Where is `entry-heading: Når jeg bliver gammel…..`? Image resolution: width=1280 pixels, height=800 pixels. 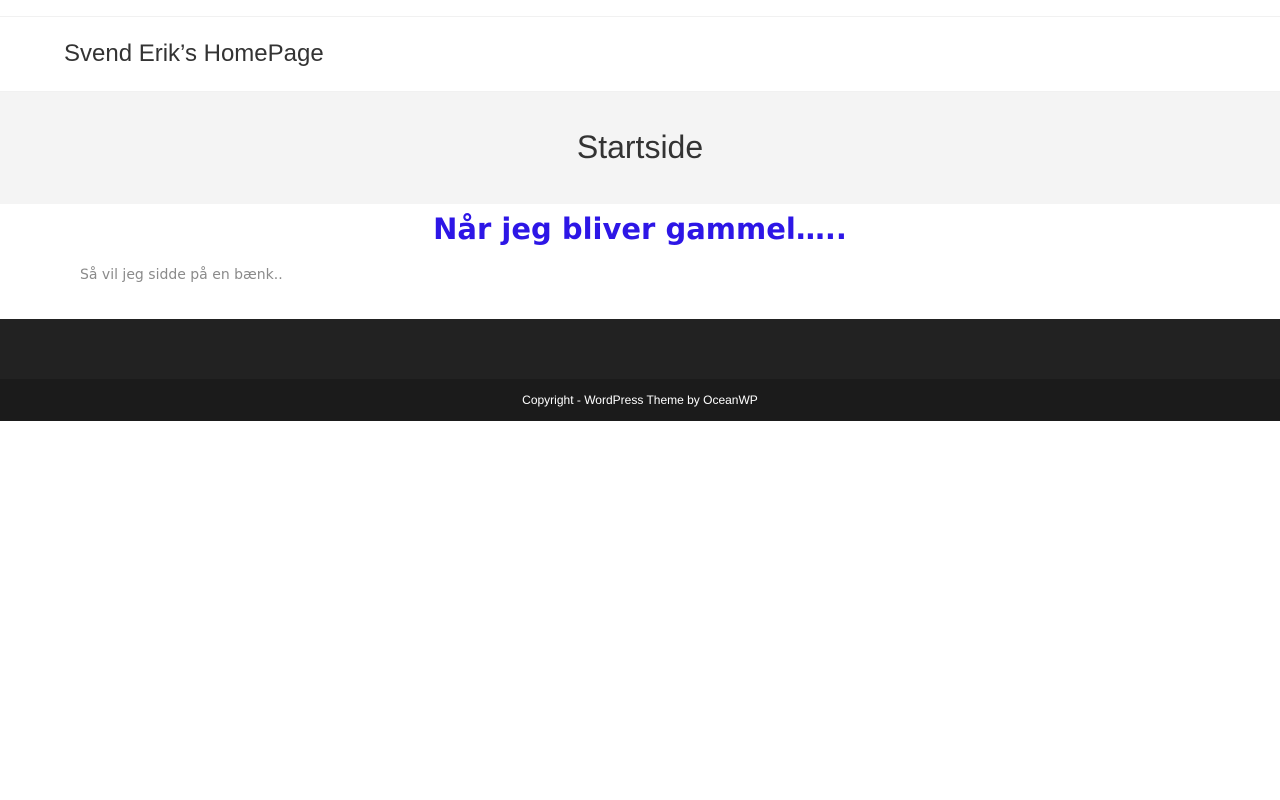
entry-heading: Når jeg bliver gammel….. is located at coordinates (640, 229).